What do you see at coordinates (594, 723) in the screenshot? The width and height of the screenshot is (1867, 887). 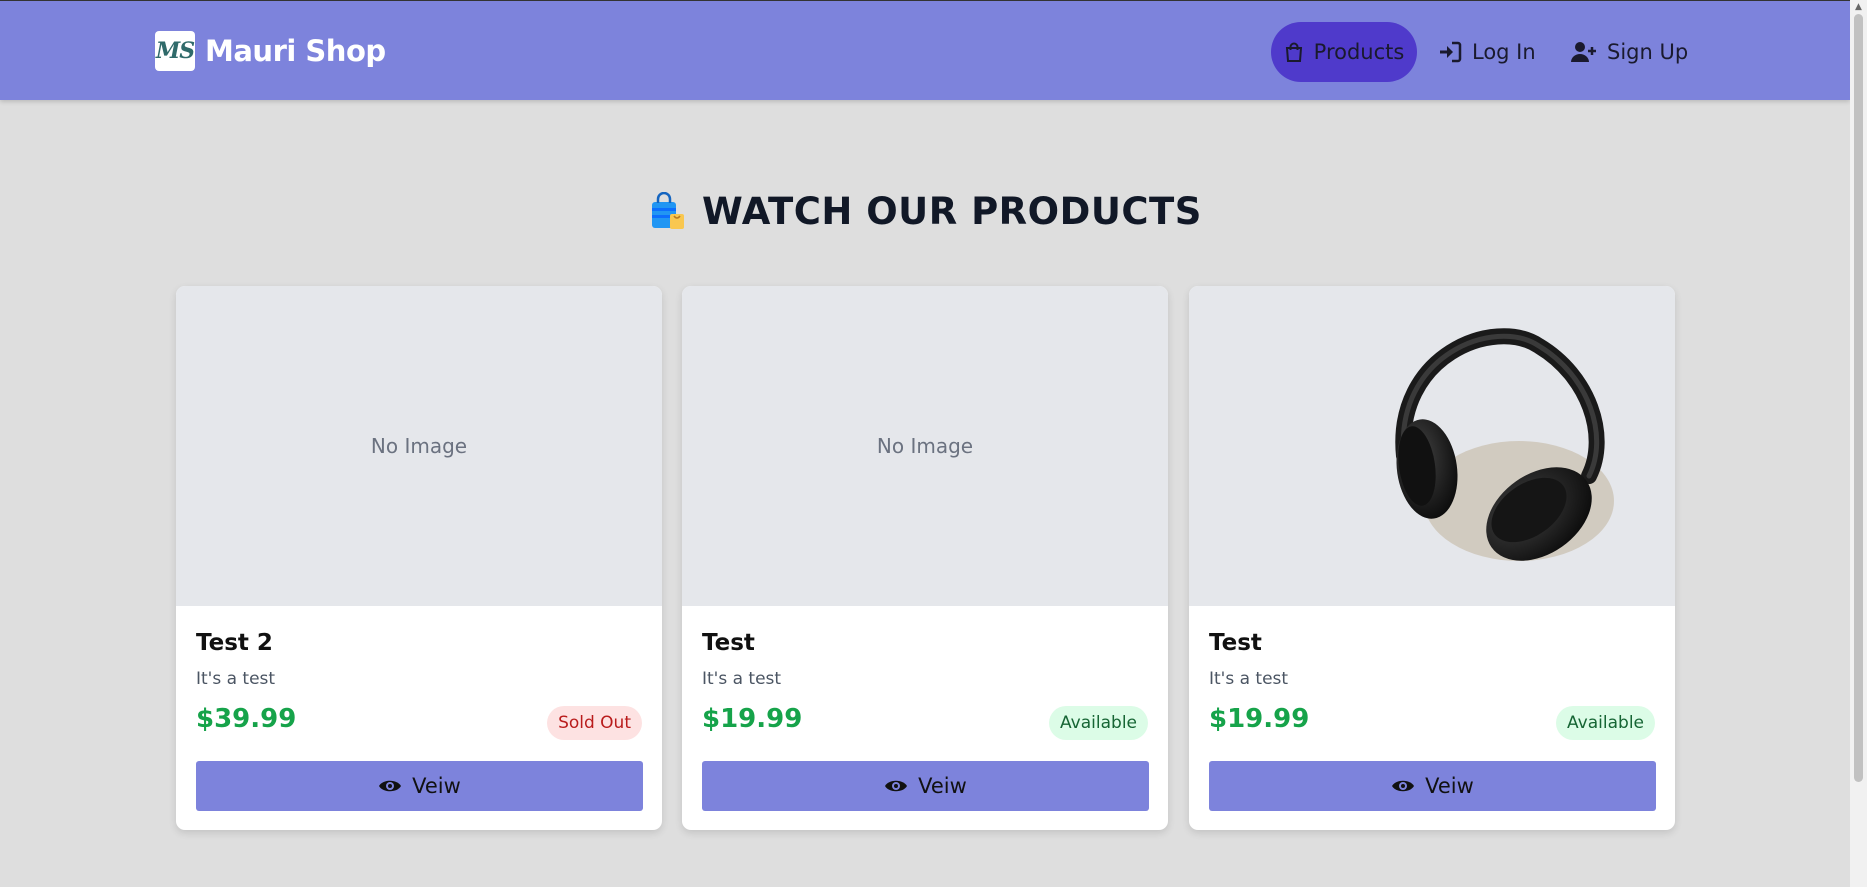 I see `status-badge: Sold Out` at bounding box center [594, 723].